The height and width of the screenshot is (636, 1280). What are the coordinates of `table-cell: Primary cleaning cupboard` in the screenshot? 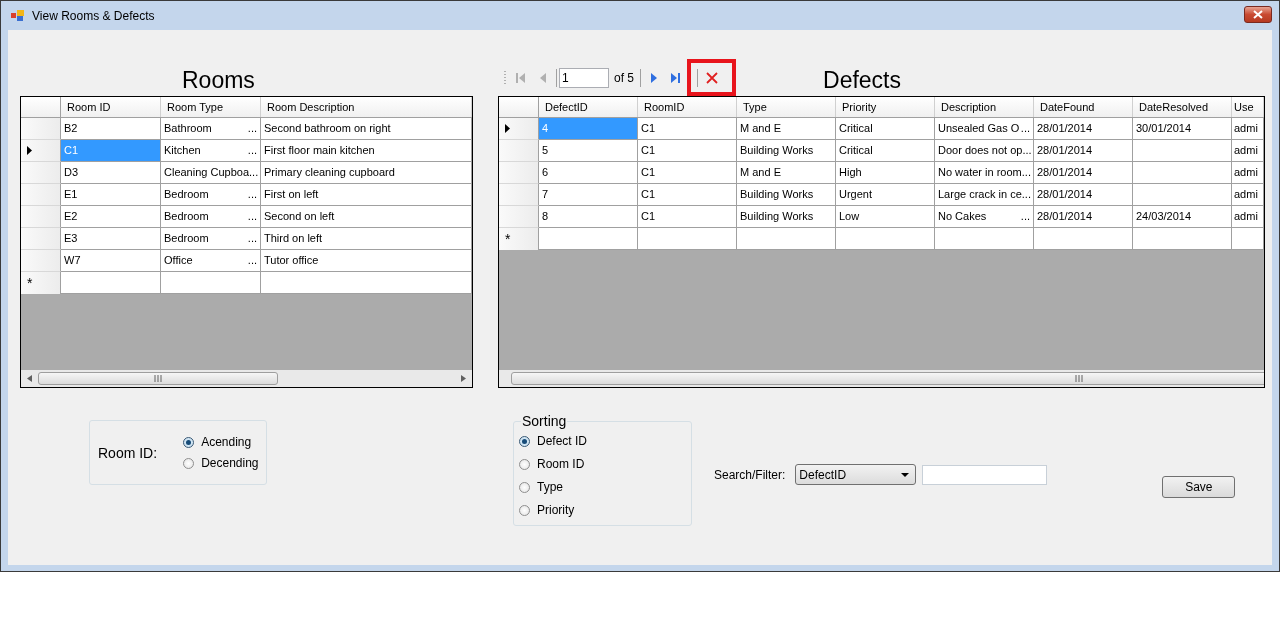 It's located at (366, 173).